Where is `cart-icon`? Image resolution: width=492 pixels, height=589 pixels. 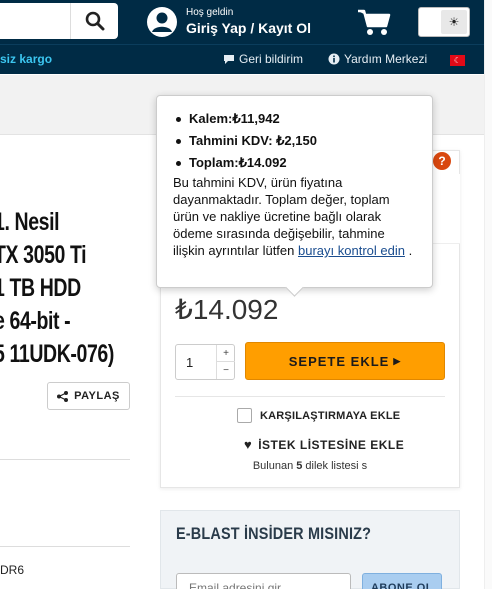 cart-icon is located at coordinates (374, 22).